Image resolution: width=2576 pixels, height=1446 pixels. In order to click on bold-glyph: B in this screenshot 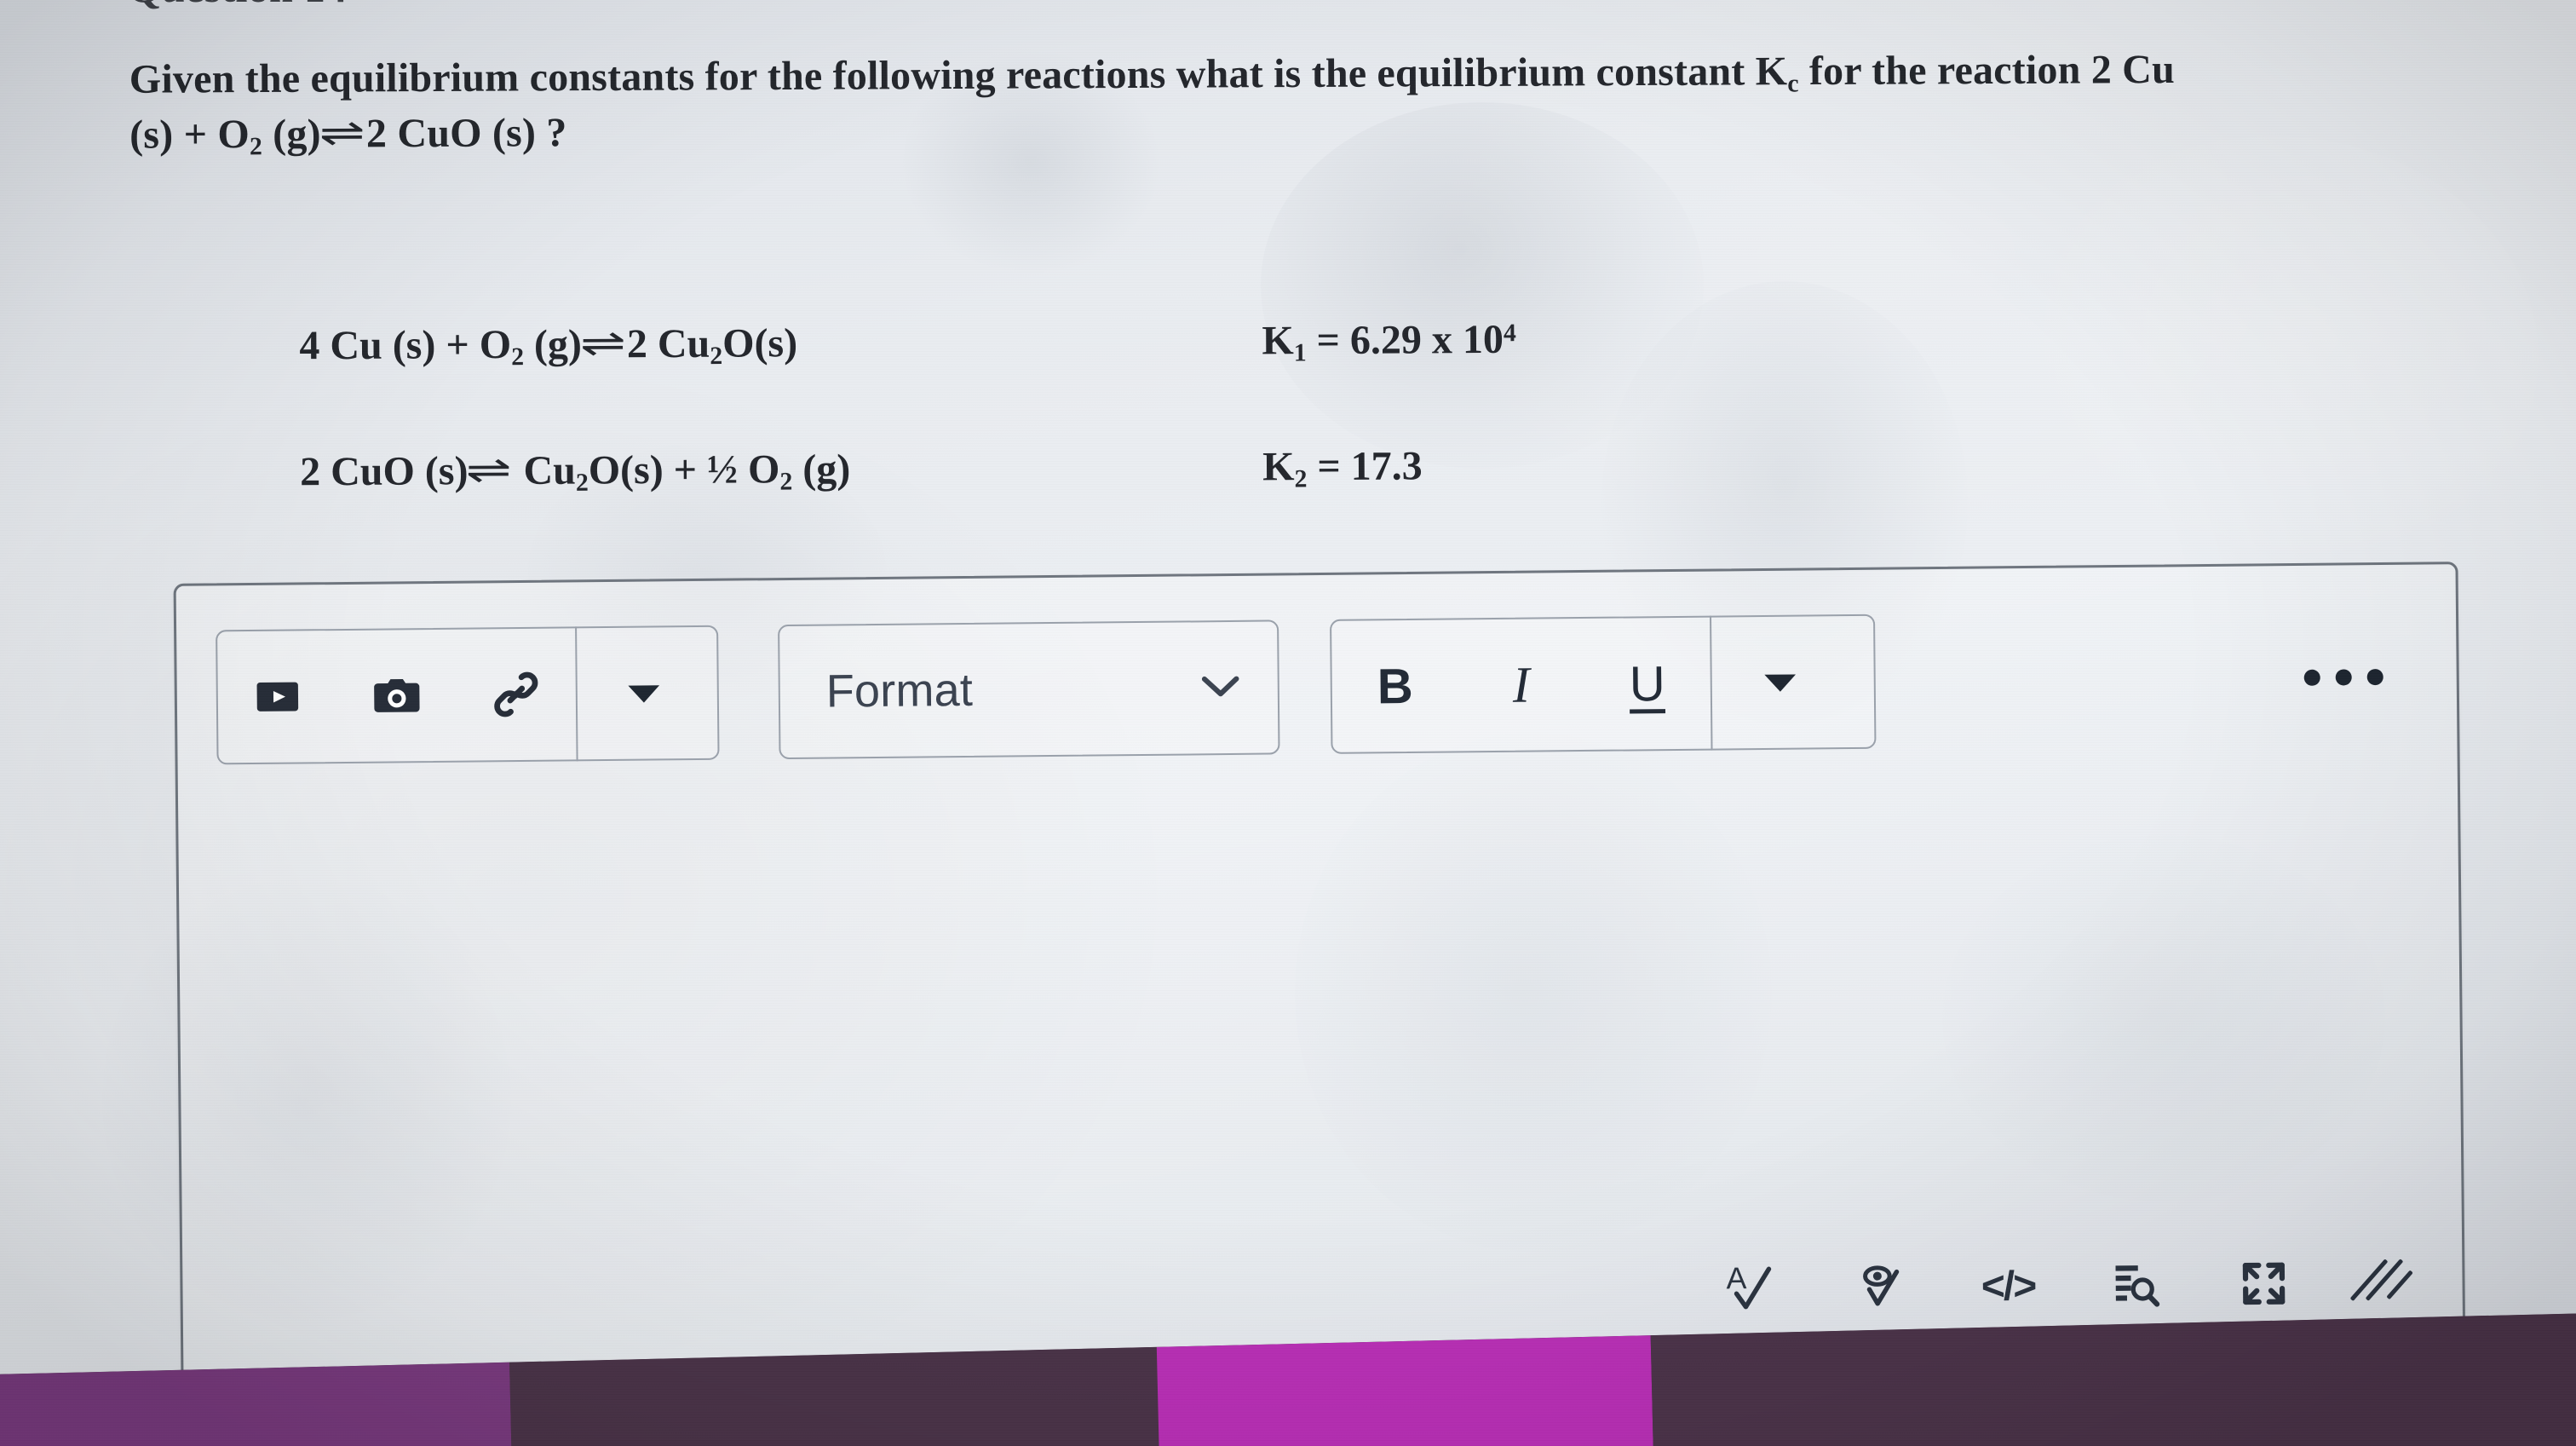, I will do `click(1396, 686)`.